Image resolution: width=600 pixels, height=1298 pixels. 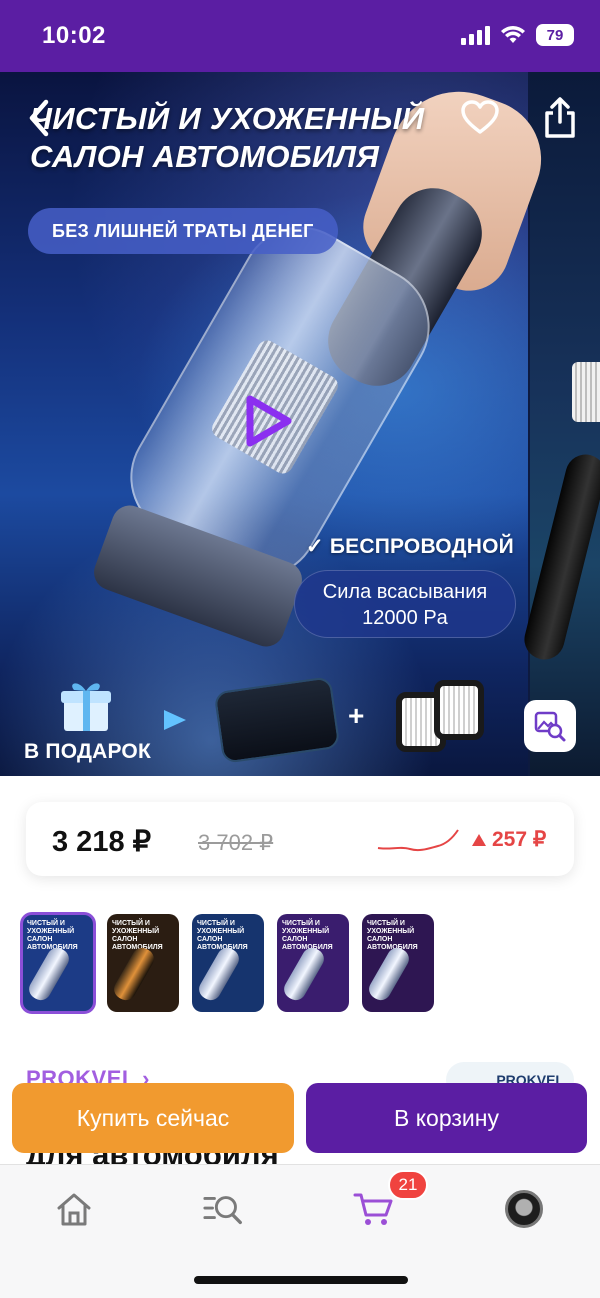 I want to click on thumbnail-2: ЧИСТЫЙ И УХОЖЕННЫЙ САЛОН АВТОМОБИЛЯ, so click(x=143, y=963).